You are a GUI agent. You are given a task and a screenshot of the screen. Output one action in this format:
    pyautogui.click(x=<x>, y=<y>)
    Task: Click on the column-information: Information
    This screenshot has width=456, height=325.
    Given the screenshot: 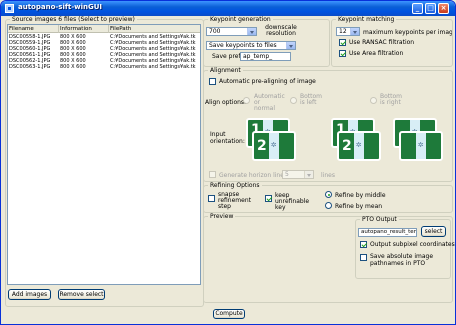 What is the action you would take?
    pyautogui.click(x=84, y=29)
    